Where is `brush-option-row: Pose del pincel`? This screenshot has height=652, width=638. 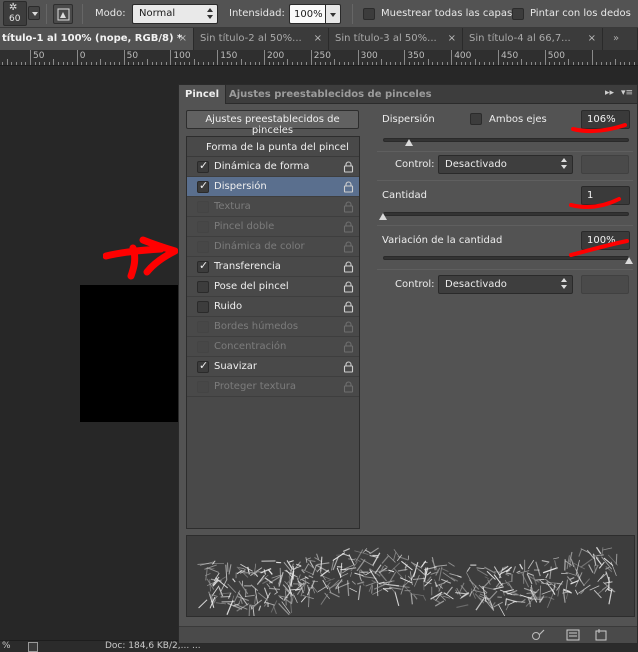
brush-option-row: Pose del pincel is located at coordinates (273, 287).